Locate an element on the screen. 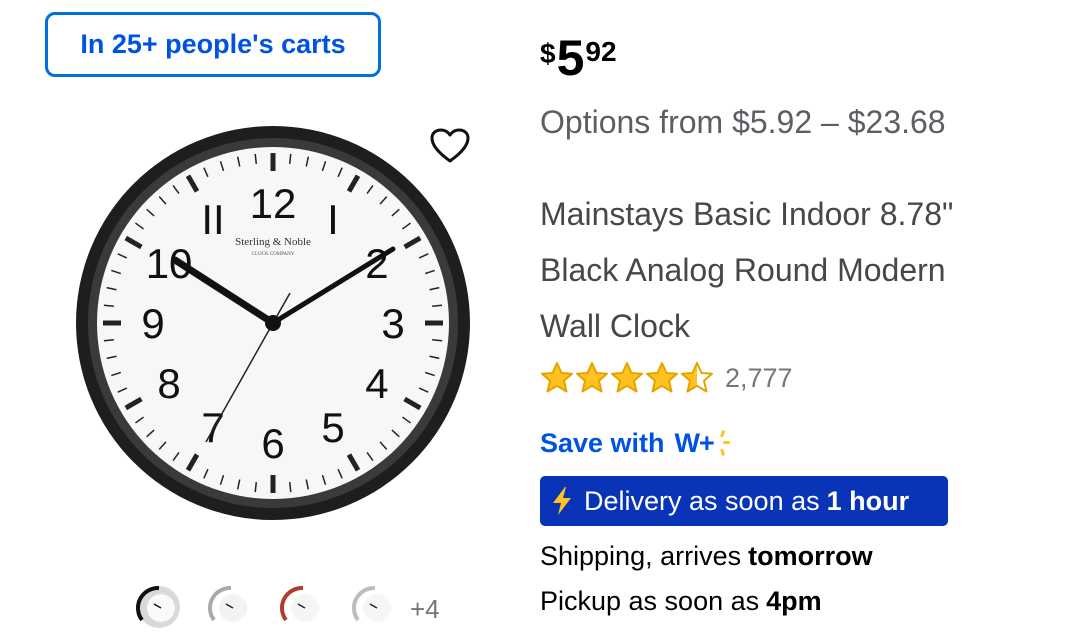 This screenshot has height=633, width=1080. svg-text: II is located at coordinates (212, 219).